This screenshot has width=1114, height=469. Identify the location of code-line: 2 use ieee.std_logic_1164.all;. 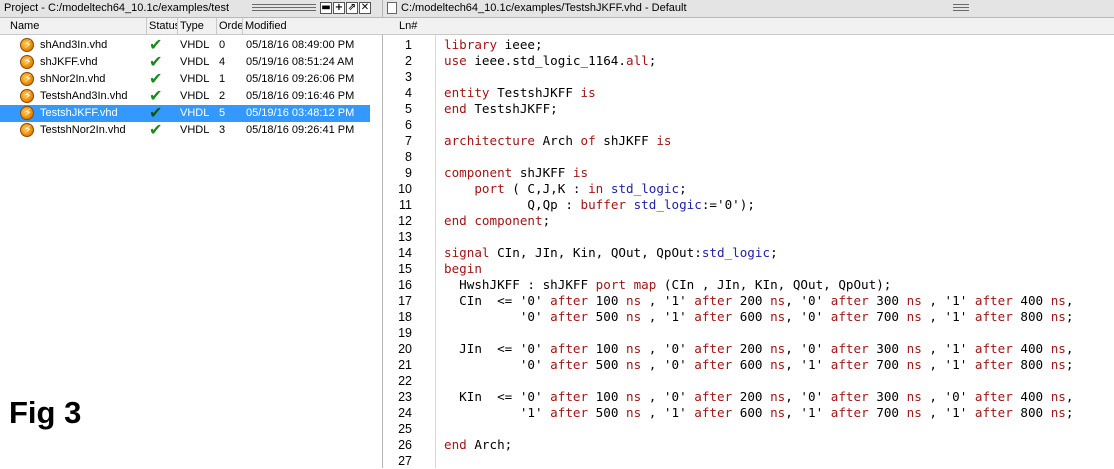
(748, 61).